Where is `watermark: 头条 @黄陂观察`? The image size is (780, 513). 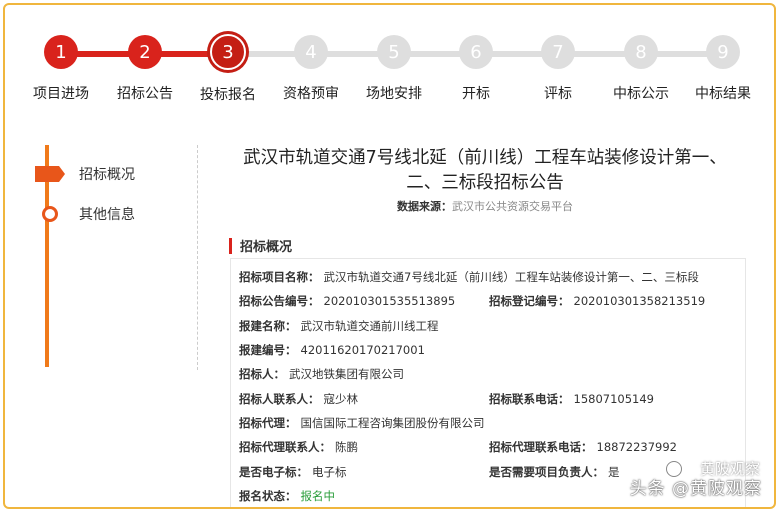 watermark: 头条 @黄陂观察 is located at coordinates (695, 489).